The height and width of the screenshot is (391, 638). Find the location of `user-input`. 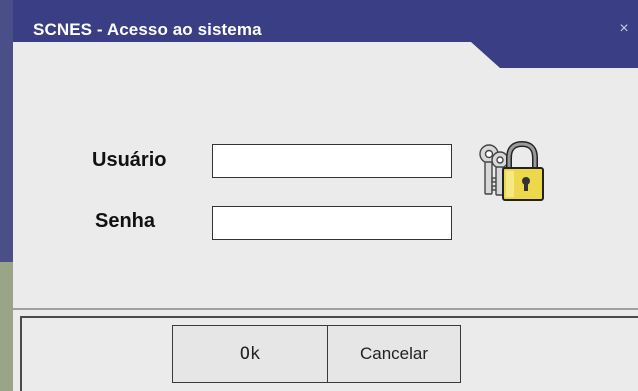

user-input is located at coordinates (332, 161).